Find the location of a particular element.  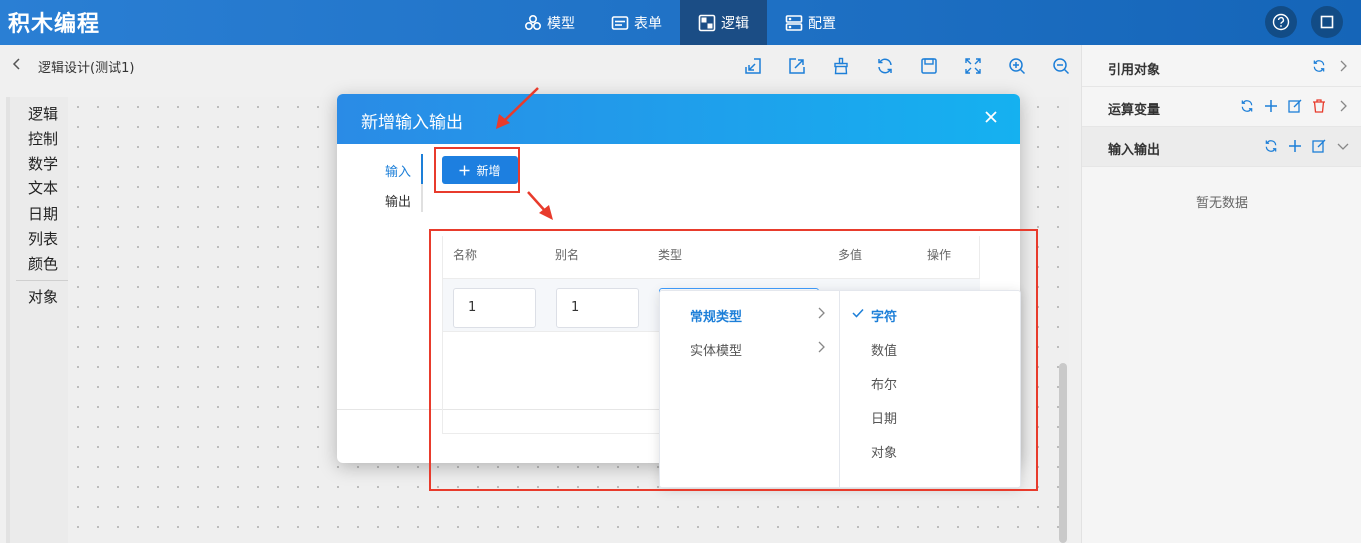

nav-item-logic: 逻辑 is located at coordinates (723, 22).